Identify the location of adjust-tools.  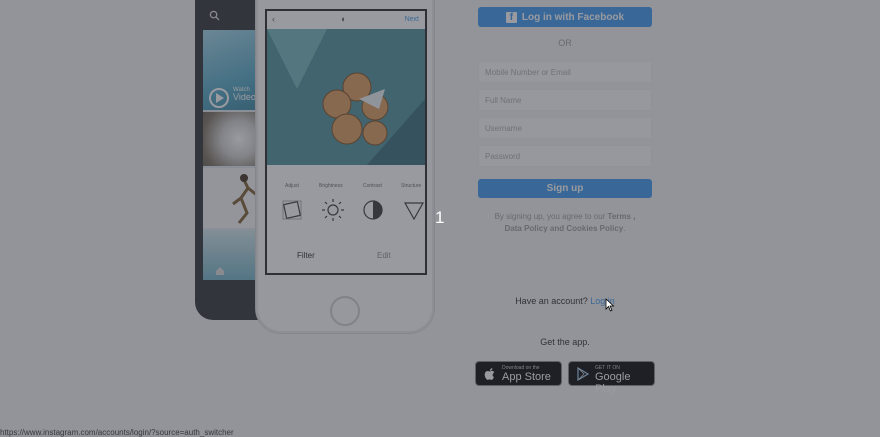
(346, 212).